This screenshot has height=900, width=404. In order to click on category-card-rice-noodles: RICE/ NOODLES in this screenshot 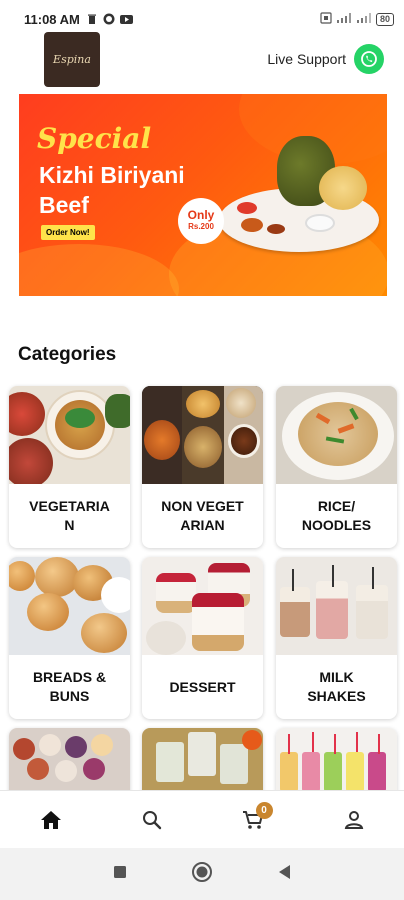, I will do `click(336, 467)`.